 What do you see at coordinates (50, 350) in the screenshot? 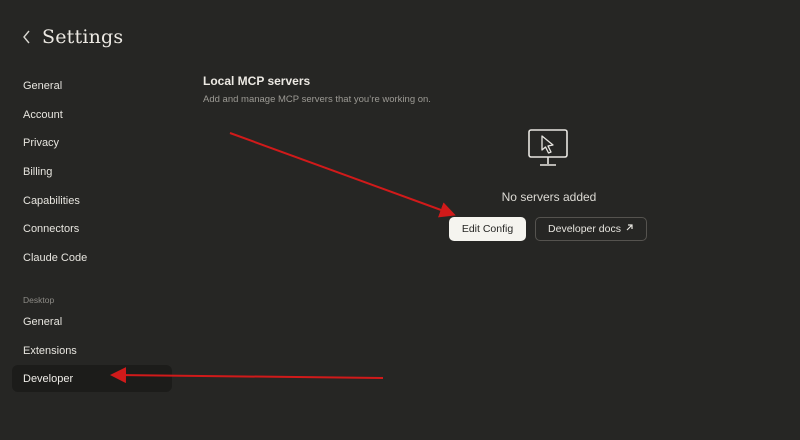
I see `sidebar-item-label: Extensions` at bounding box center [50, 350].